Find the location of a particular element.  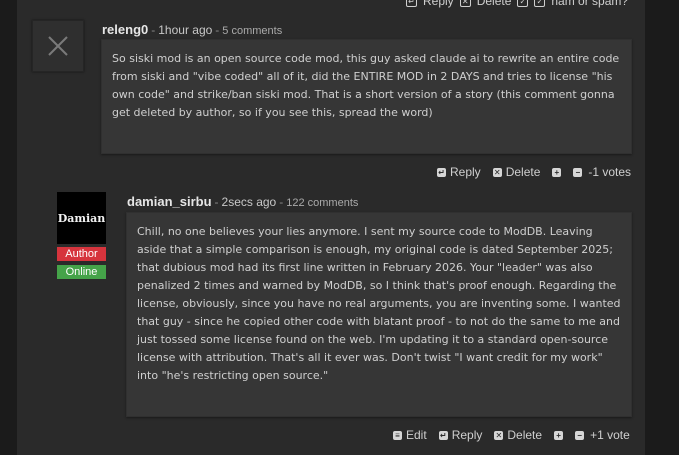

online-badge: Online is located at coordinates (81, 272).